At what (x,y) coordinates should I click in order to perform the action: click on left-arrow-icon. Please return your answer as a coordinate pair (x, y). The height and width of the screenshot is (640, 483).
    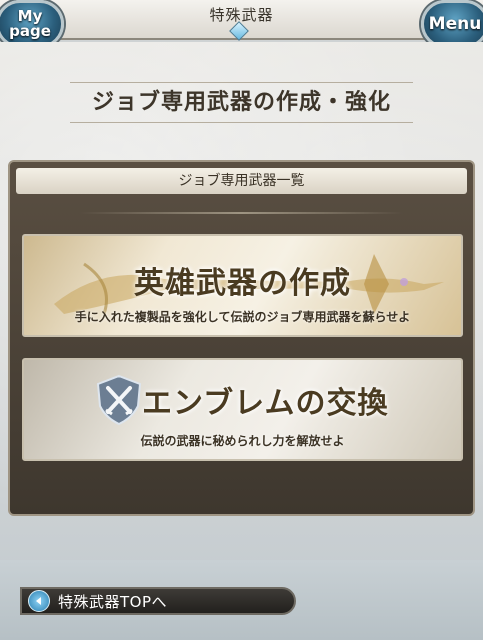
    Looking at the image, I should click on (39, 601).